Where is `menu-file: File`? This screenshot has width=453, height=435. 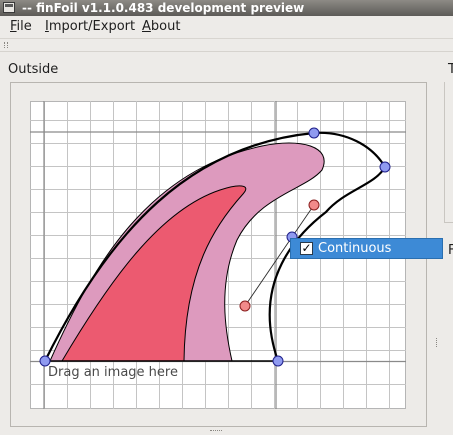
menu-file: File is located at coordinates (21, 27).